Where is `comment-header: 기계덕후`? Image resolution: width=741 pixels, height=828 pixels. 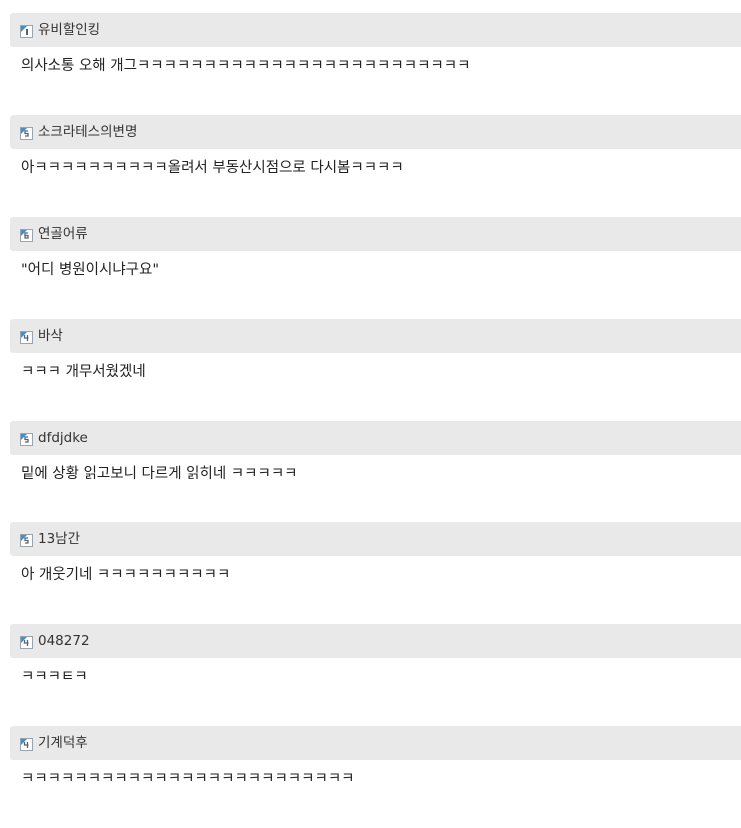 comment-header: 기계덕후 is located at coordinates (375, 743).